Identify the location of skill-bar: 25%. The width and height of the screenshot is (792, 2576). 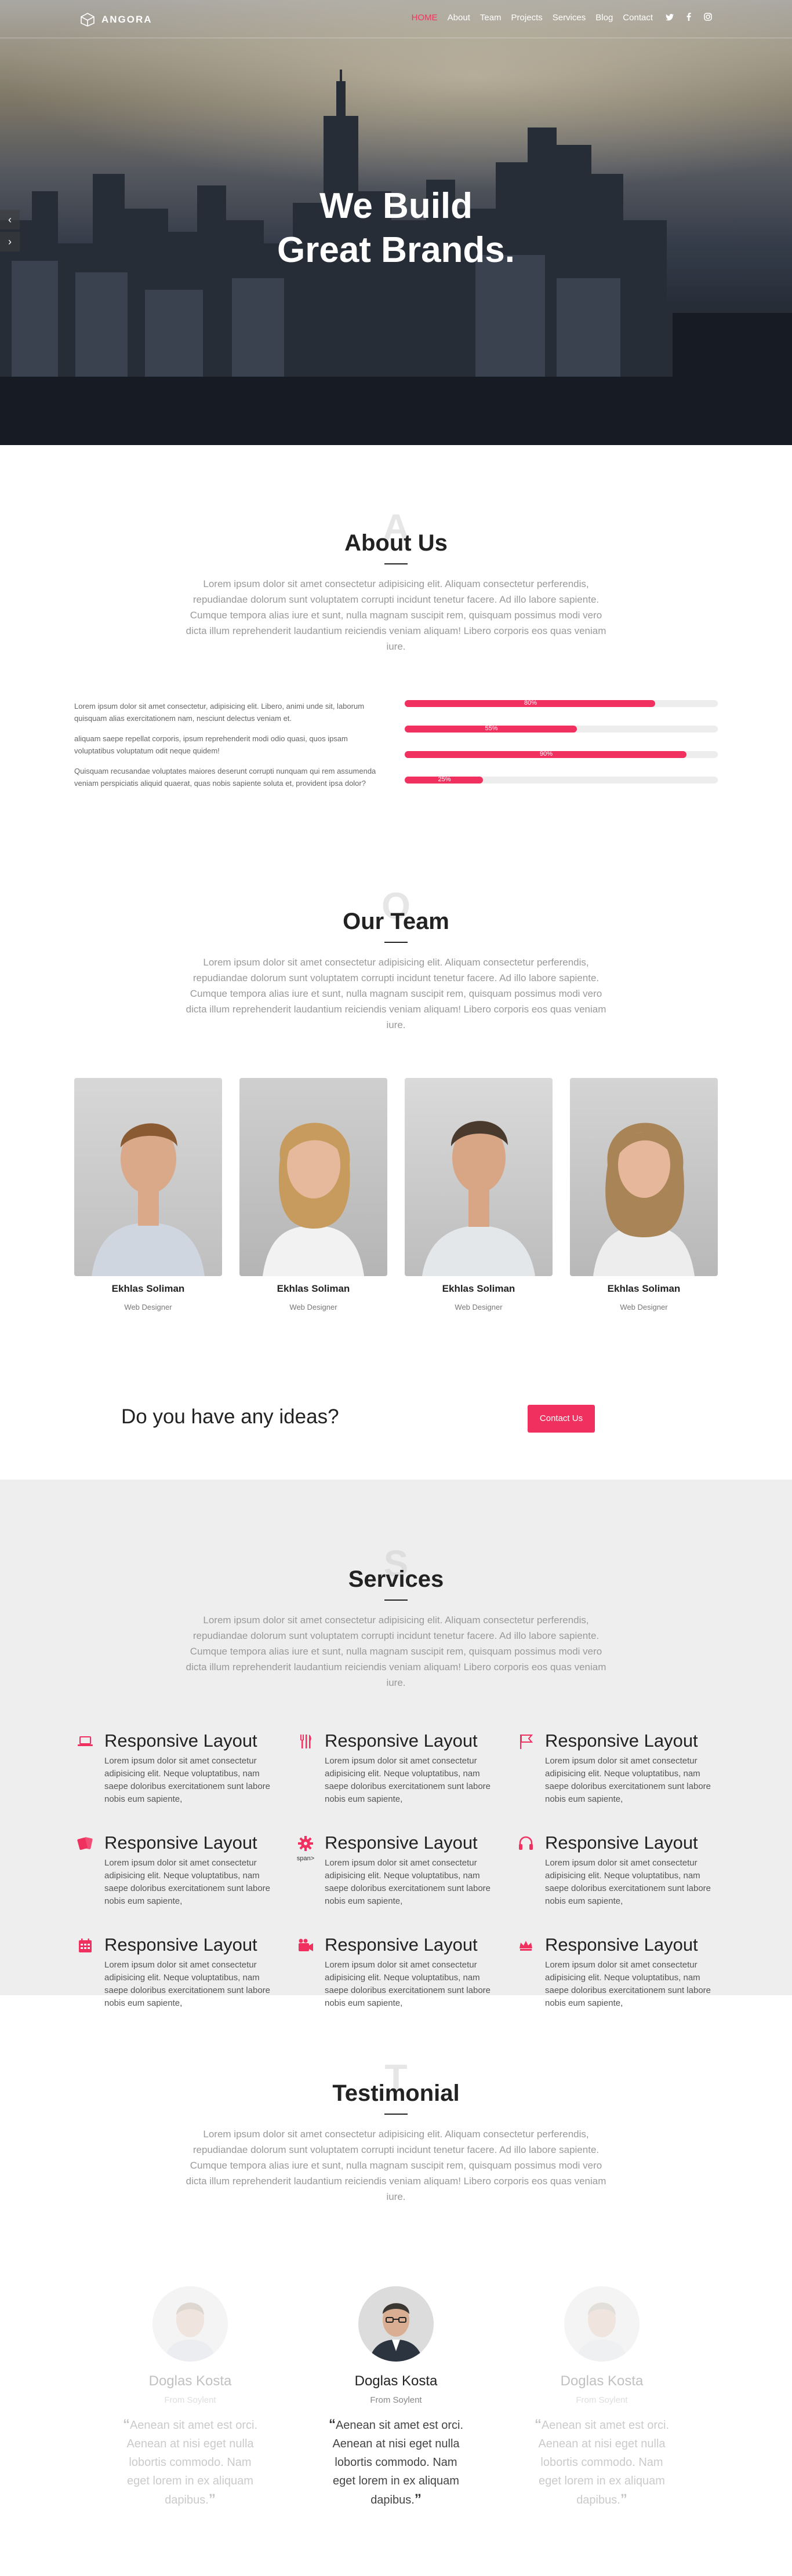
(561, 780).